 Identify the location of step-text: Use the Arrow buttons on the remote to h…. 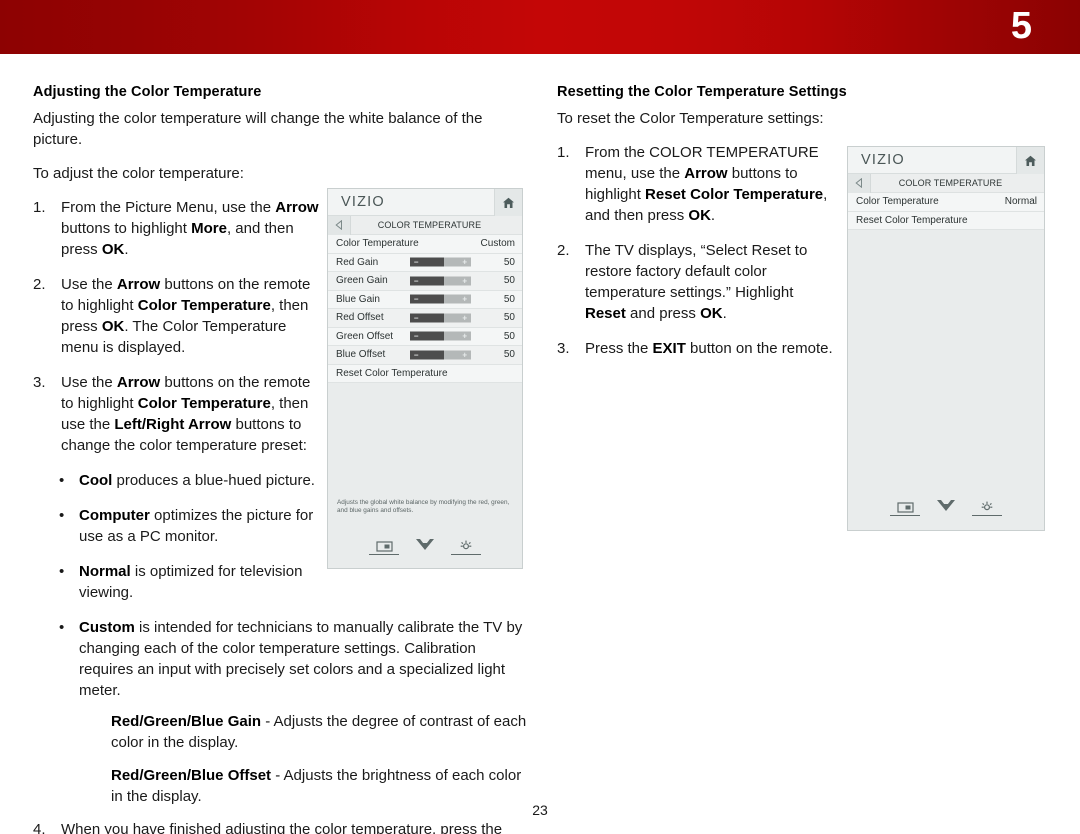
(186, 316).